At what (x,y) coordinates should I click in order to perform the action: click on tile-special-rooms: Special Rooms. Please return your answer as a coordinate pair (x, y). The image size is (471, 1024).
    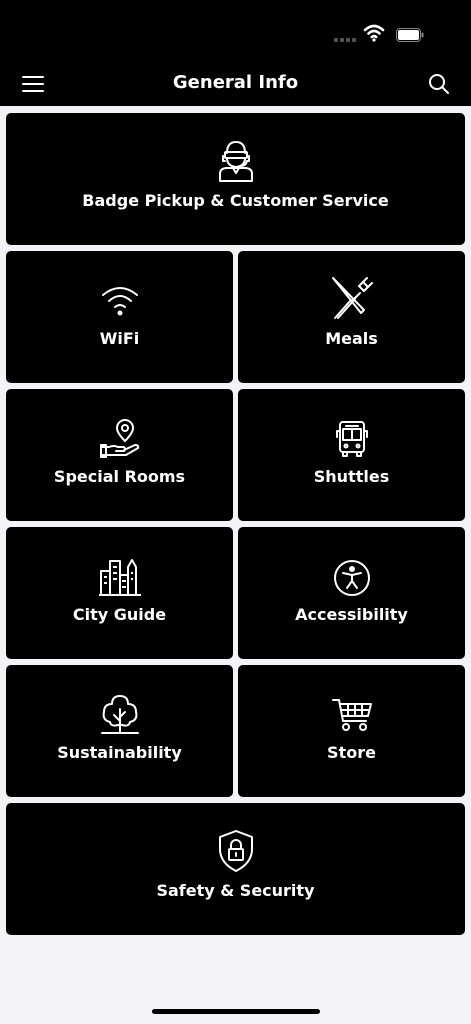
    Looking at the image, I should click on (119, 455).